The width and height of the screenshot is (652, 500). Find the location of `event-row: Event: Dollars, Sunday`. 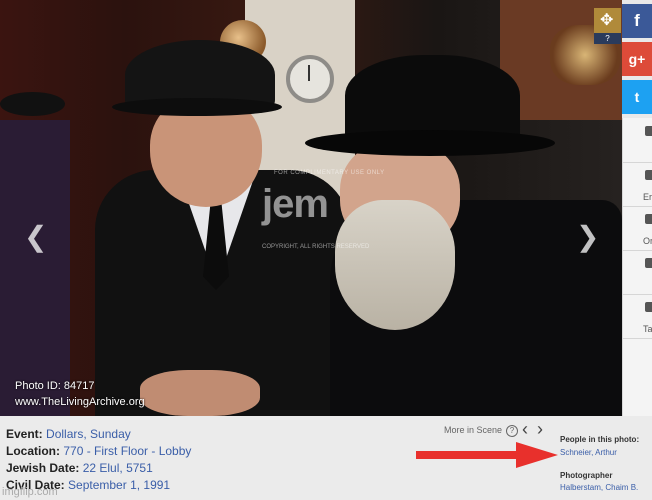

event-row: Event: Dollars, Sunday is located at coordinates (68, 434).